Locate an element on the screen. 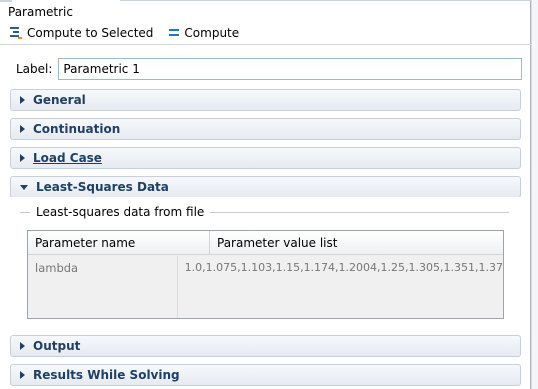  chevron-down-icon is located at coordinates (24, 187).